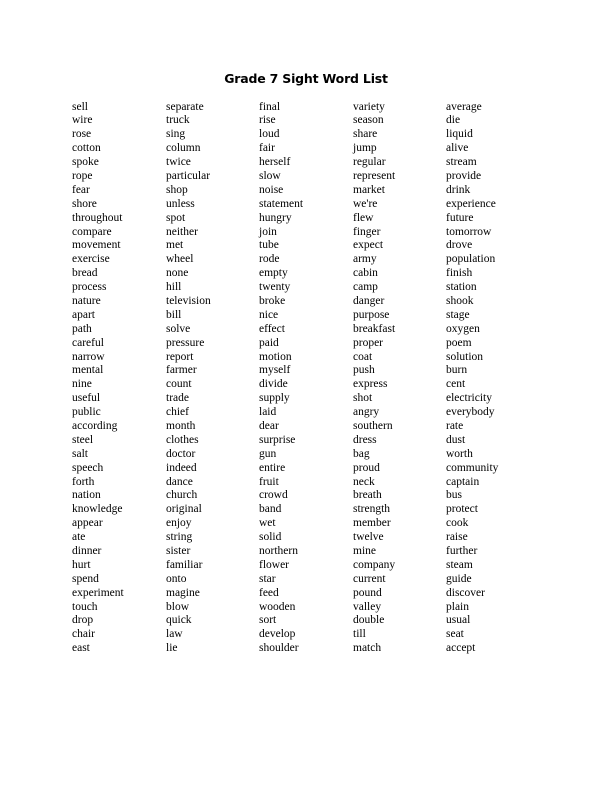  I want to click on word-item: twice, so click(178, 162).